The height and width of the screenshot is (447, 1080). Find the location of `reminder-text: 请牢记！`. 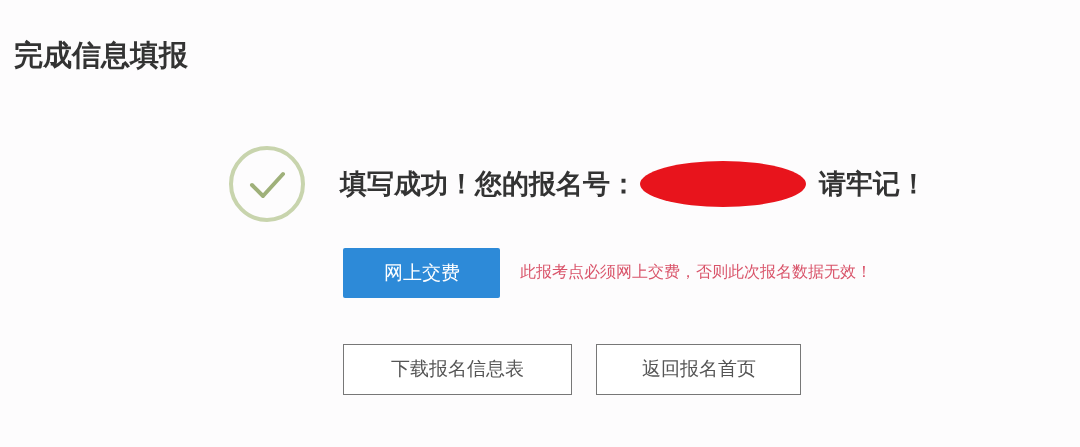

reminder-text: 请牢记！ is located at coordinates (873, 183).